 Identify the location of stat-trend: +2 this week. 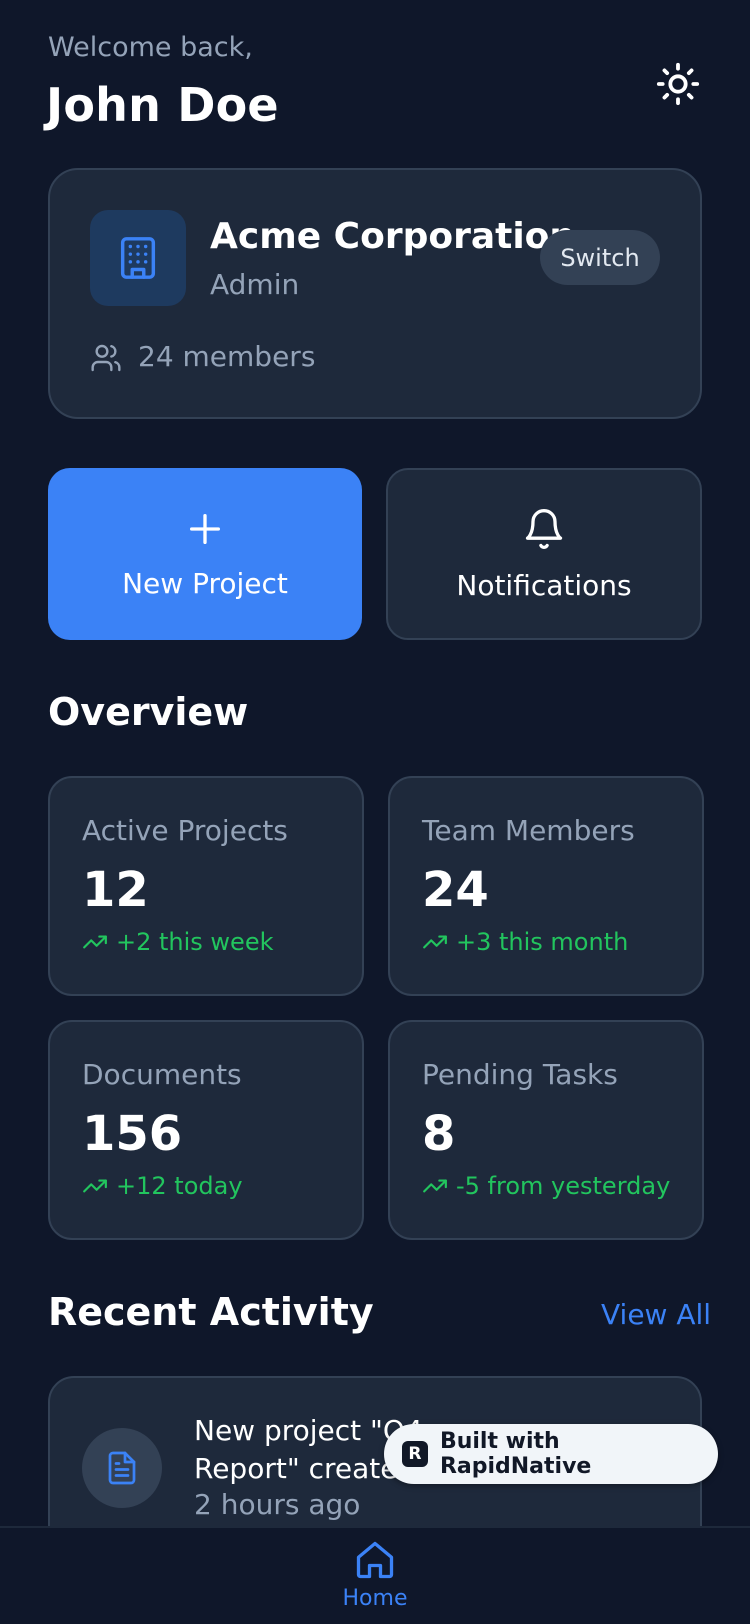
(178, 942).